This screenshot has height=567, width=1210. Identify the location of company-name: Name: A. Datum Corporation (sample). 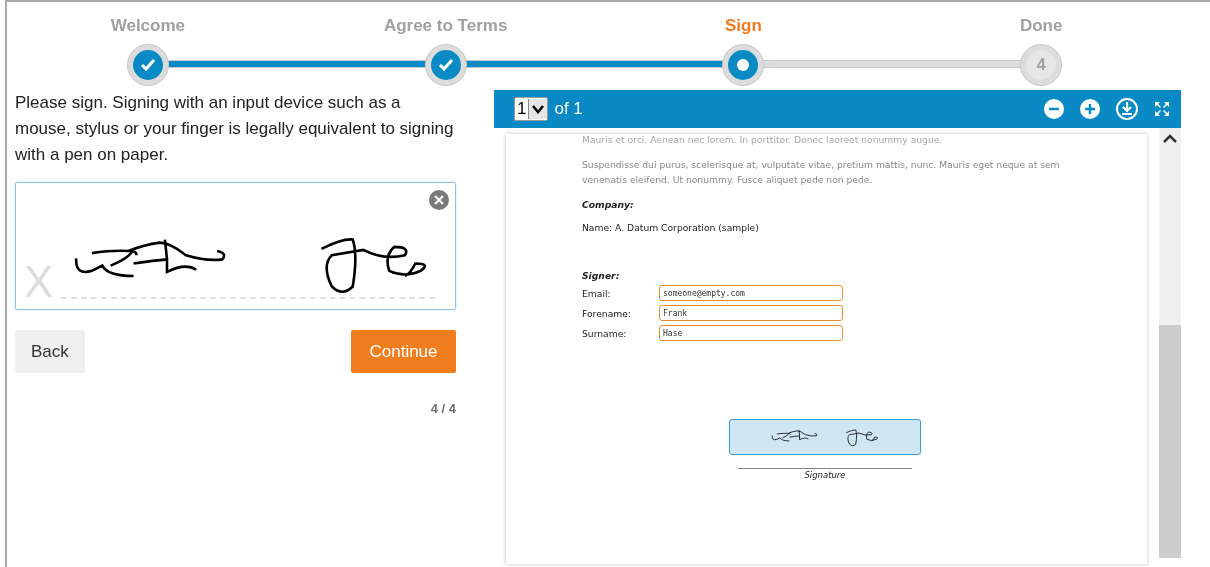
(671, 227).